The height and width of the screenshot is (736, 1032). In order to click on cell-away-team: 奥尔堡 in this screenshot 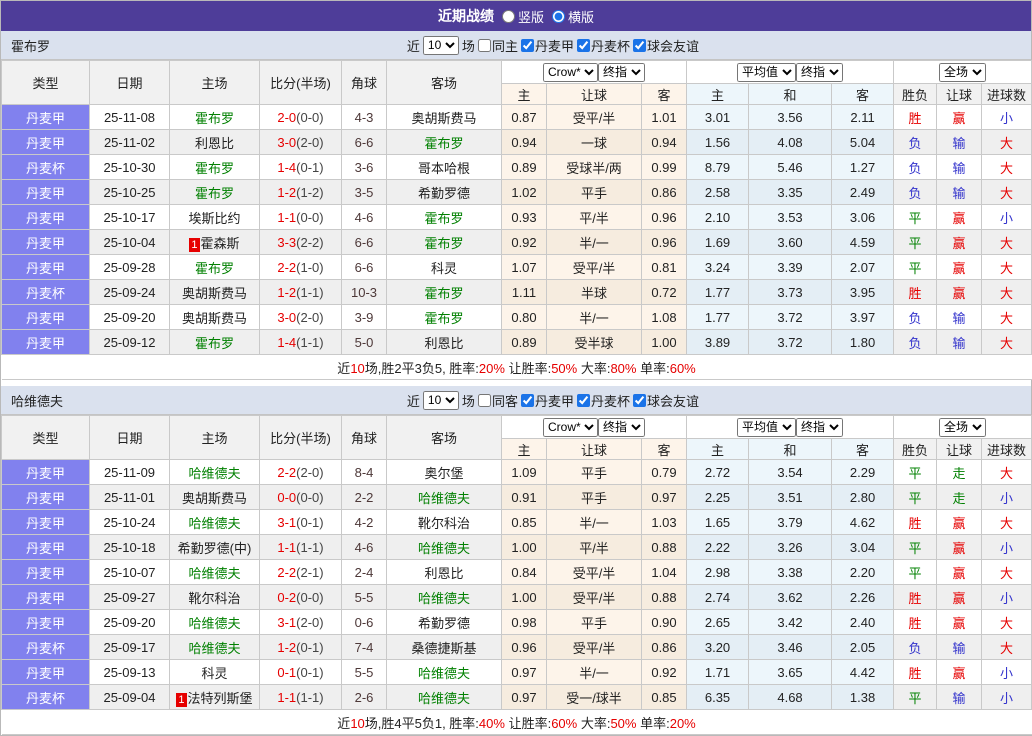, I will do `click(444, 472)`.